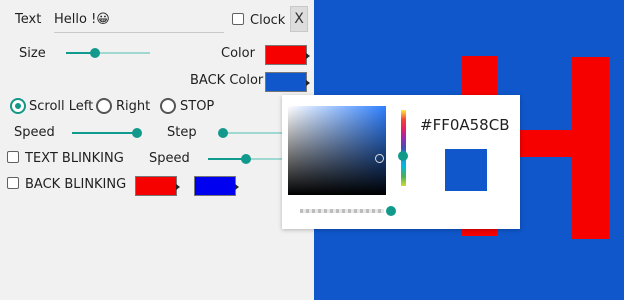 The width and height of the screenshot is (624, 300). What do you see at coordinates (227, 80) in the screenshot?
I see `back-color-label: BACK Color` at bounding box center [227, 80].